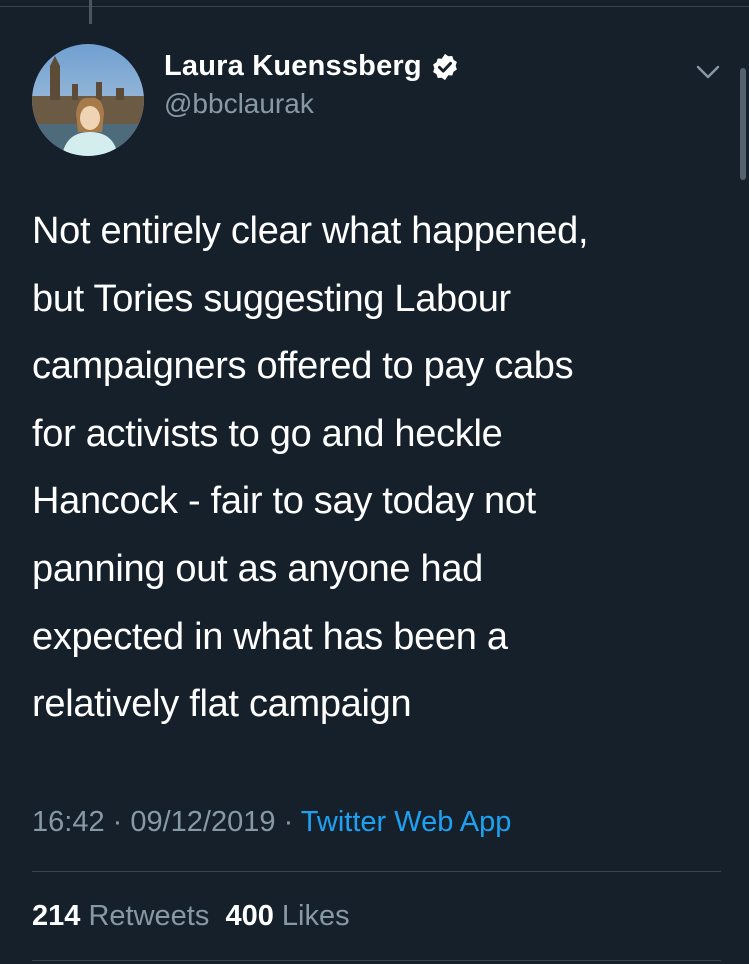 This screenshot has height=964, width=749. I want to click on tweet-text-line: expected in what has been a, so click(270, 636).